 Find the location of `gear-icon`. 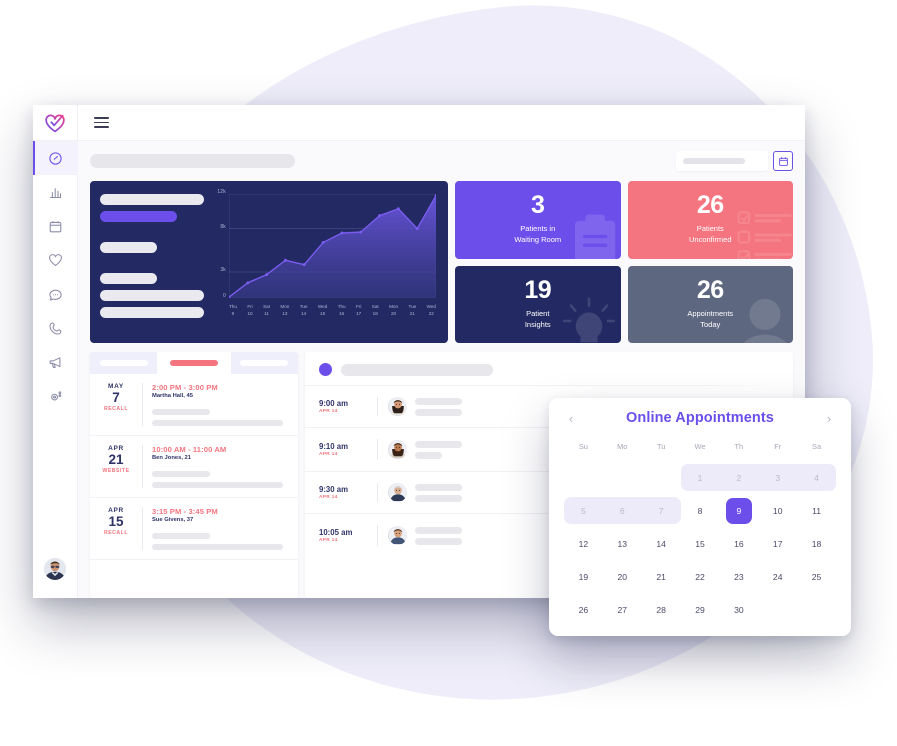

gear-icon is located at coordinates (55, 395).